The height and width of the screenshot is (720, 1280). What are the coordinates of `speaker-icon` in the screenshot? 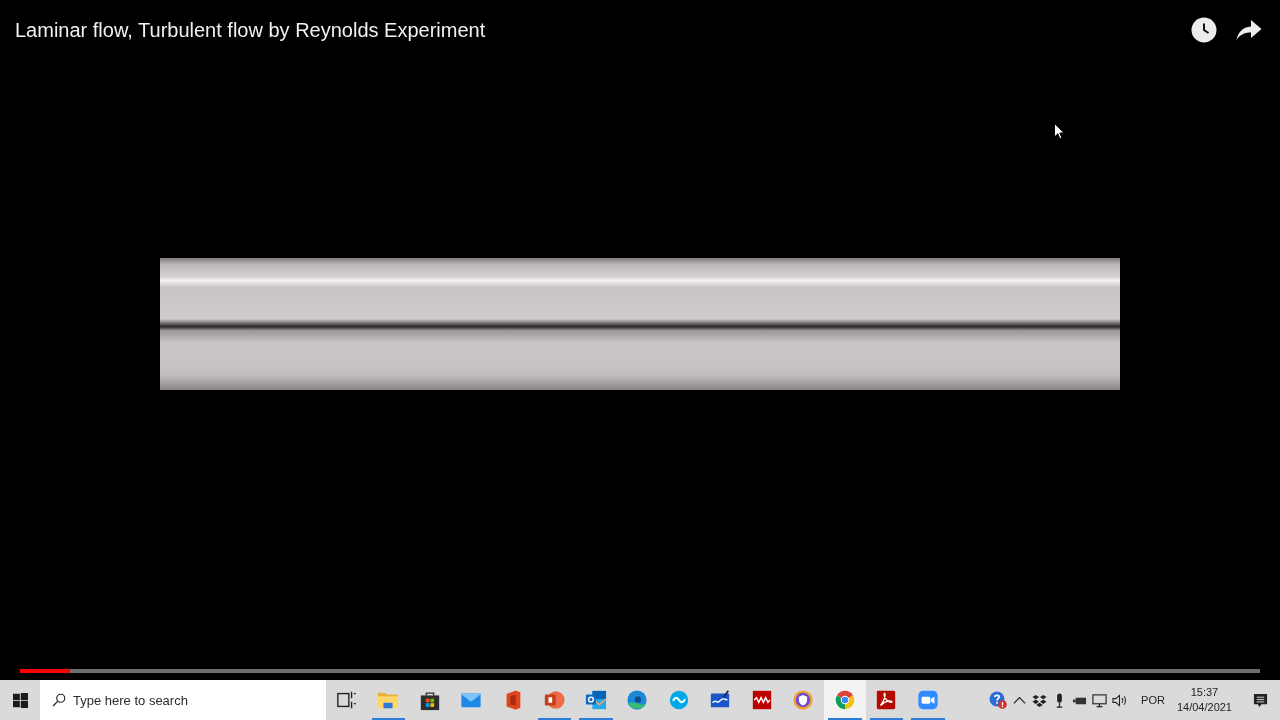 It's located at (1120, 700).